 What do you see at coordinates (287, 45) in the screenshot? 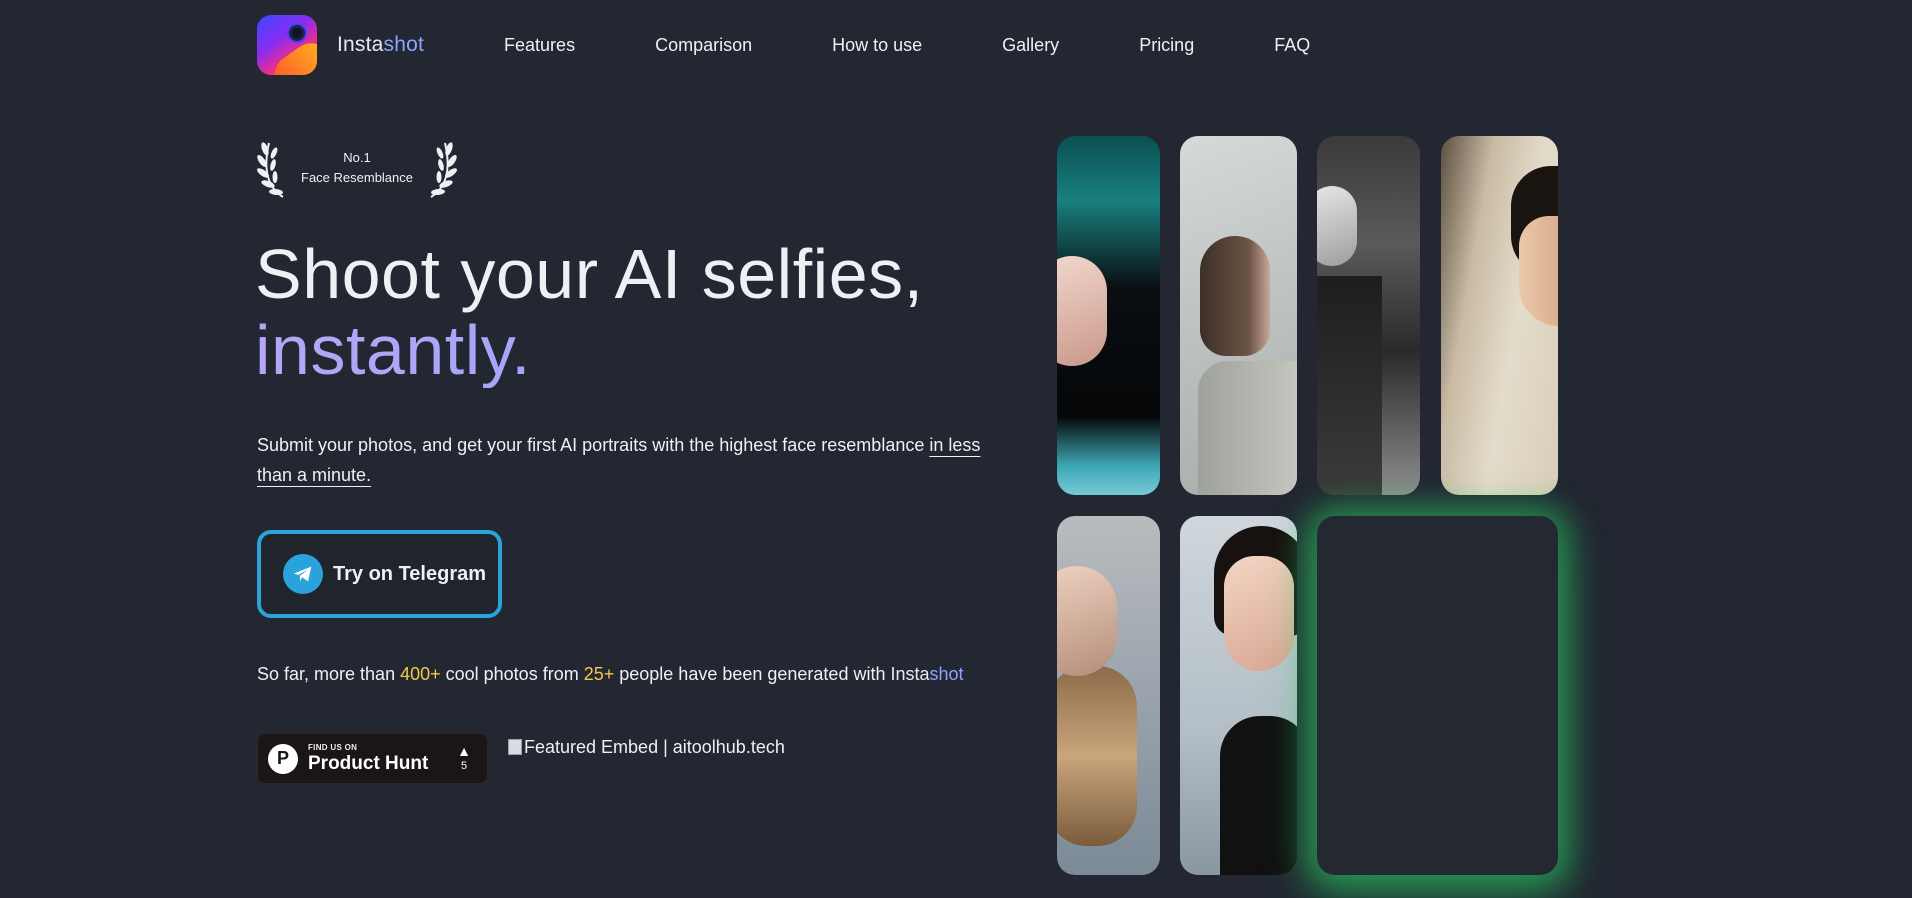
I see `instashot-logo` at bounding box center [287, 45].